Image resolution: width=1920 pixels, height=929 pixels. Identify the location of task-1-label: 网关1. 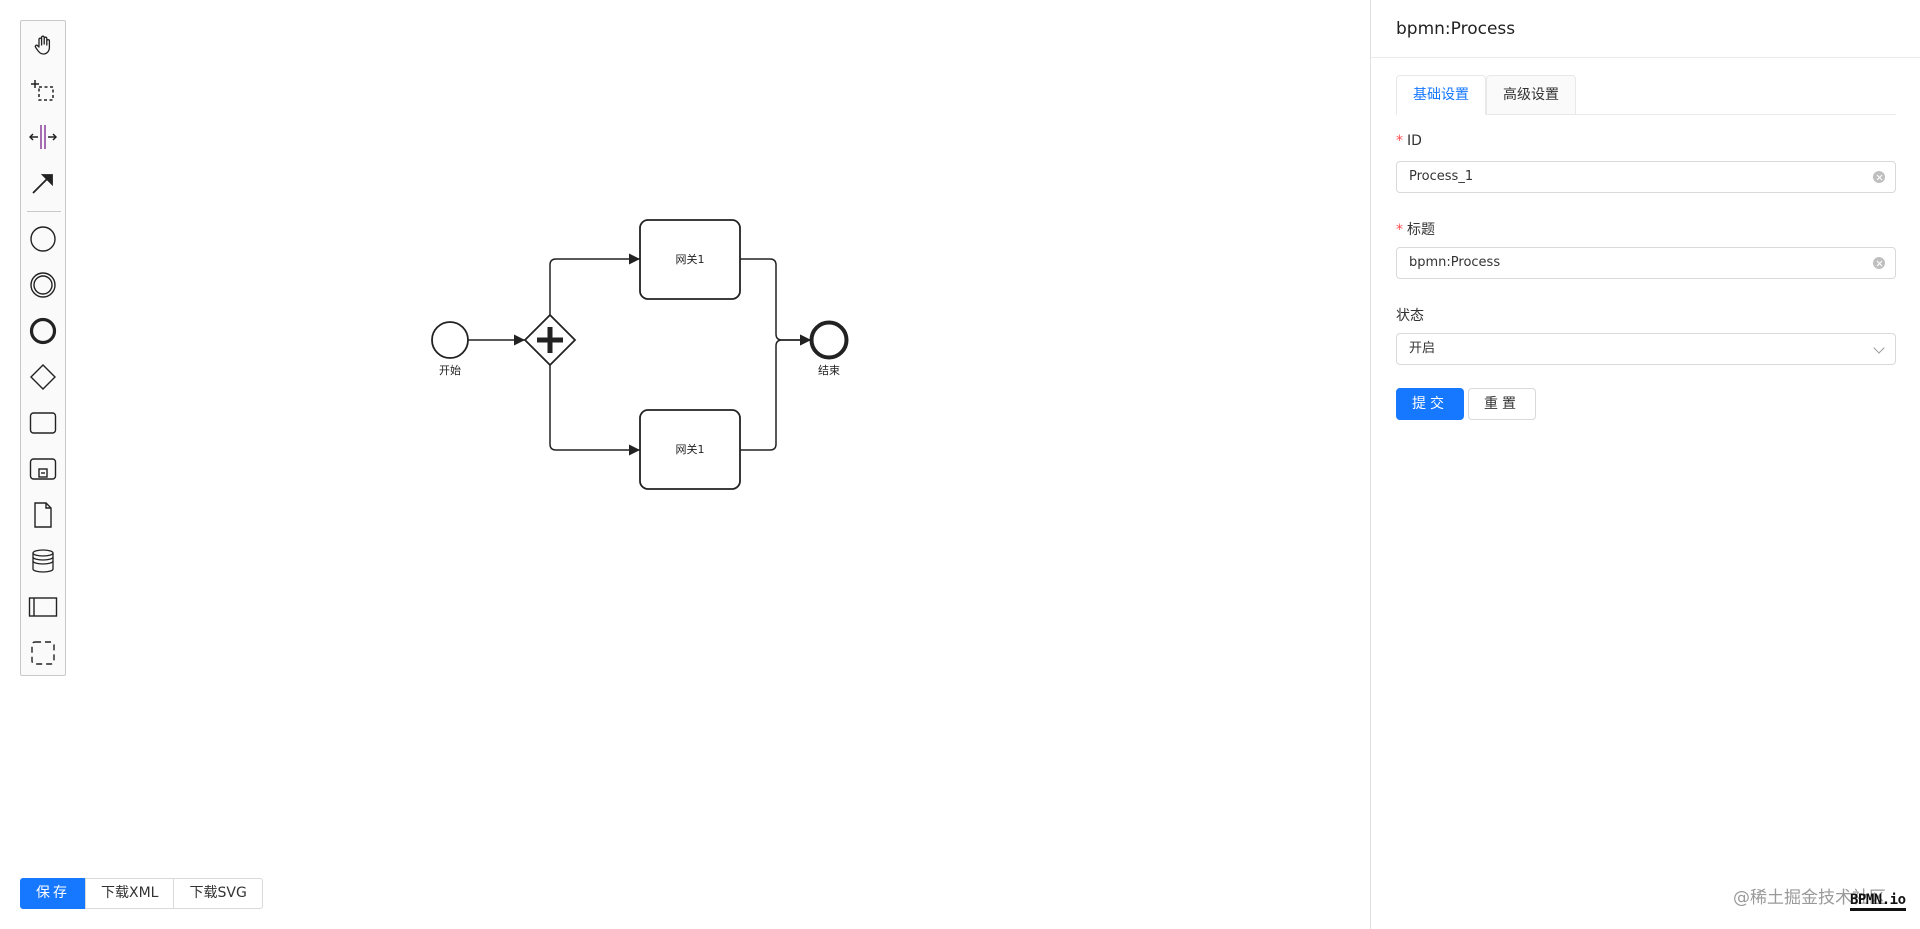
(690, 259).